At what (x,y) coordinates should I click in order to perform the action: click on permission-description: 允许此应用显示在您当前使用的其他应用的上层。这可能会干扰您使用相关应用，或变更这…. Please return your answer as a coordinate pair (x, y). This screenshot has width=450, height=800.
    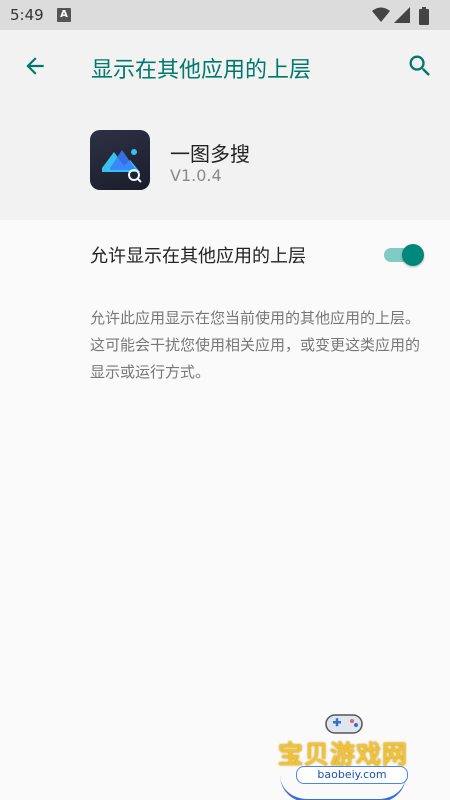
    Looking at the image, I should click on (255, 345).